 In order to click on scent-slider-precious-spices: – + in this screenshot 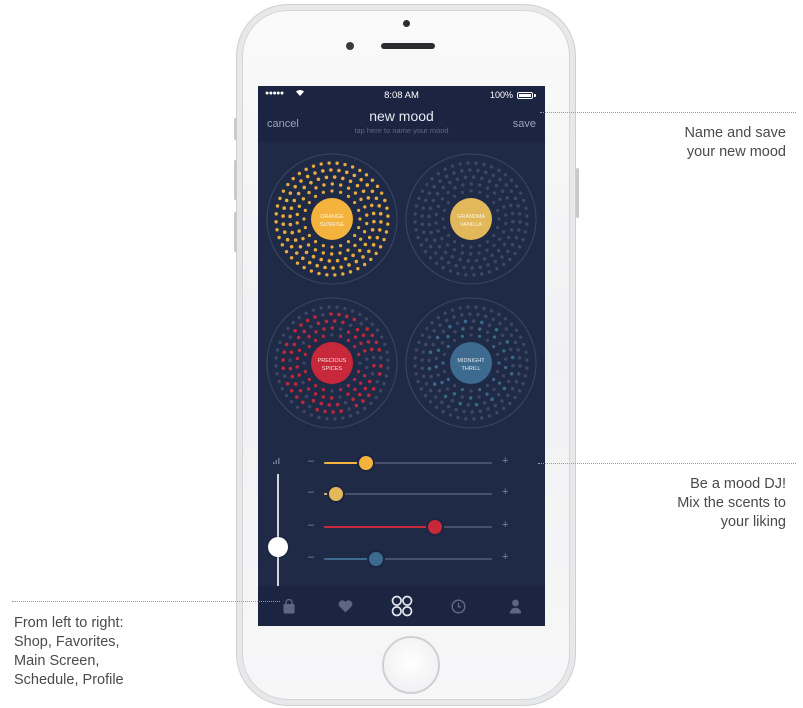, I will do `click(409, 527)`.